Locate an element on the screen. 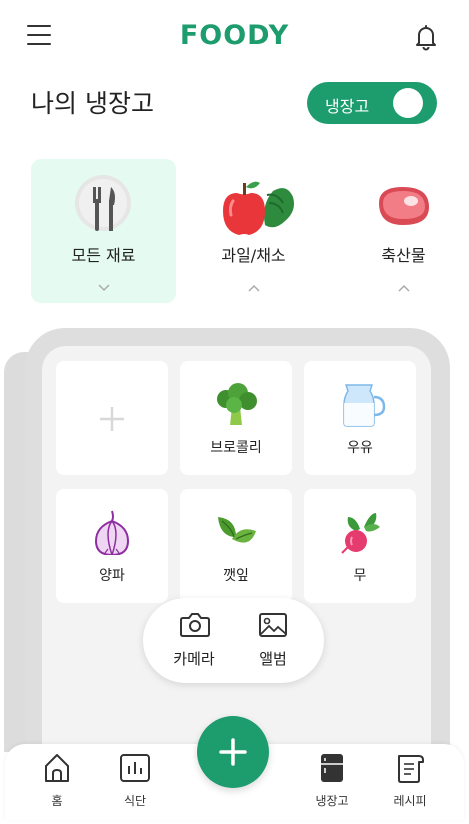 The height and width of the screenshot is (824, 469). category-fruit-vegetable: 과일/채소 is located at coordinates (253, 231).